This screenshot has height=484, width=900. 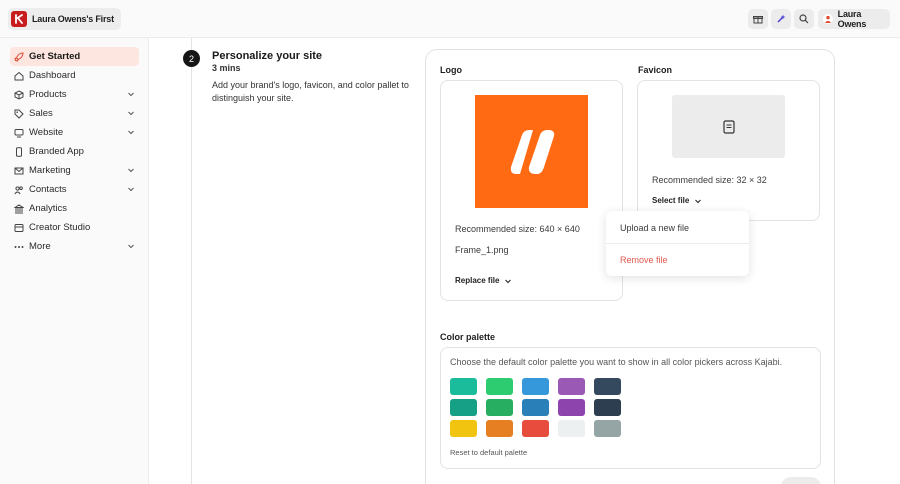 I want to click on favicon-section-label: Favicon, so click(x=655, y=70).